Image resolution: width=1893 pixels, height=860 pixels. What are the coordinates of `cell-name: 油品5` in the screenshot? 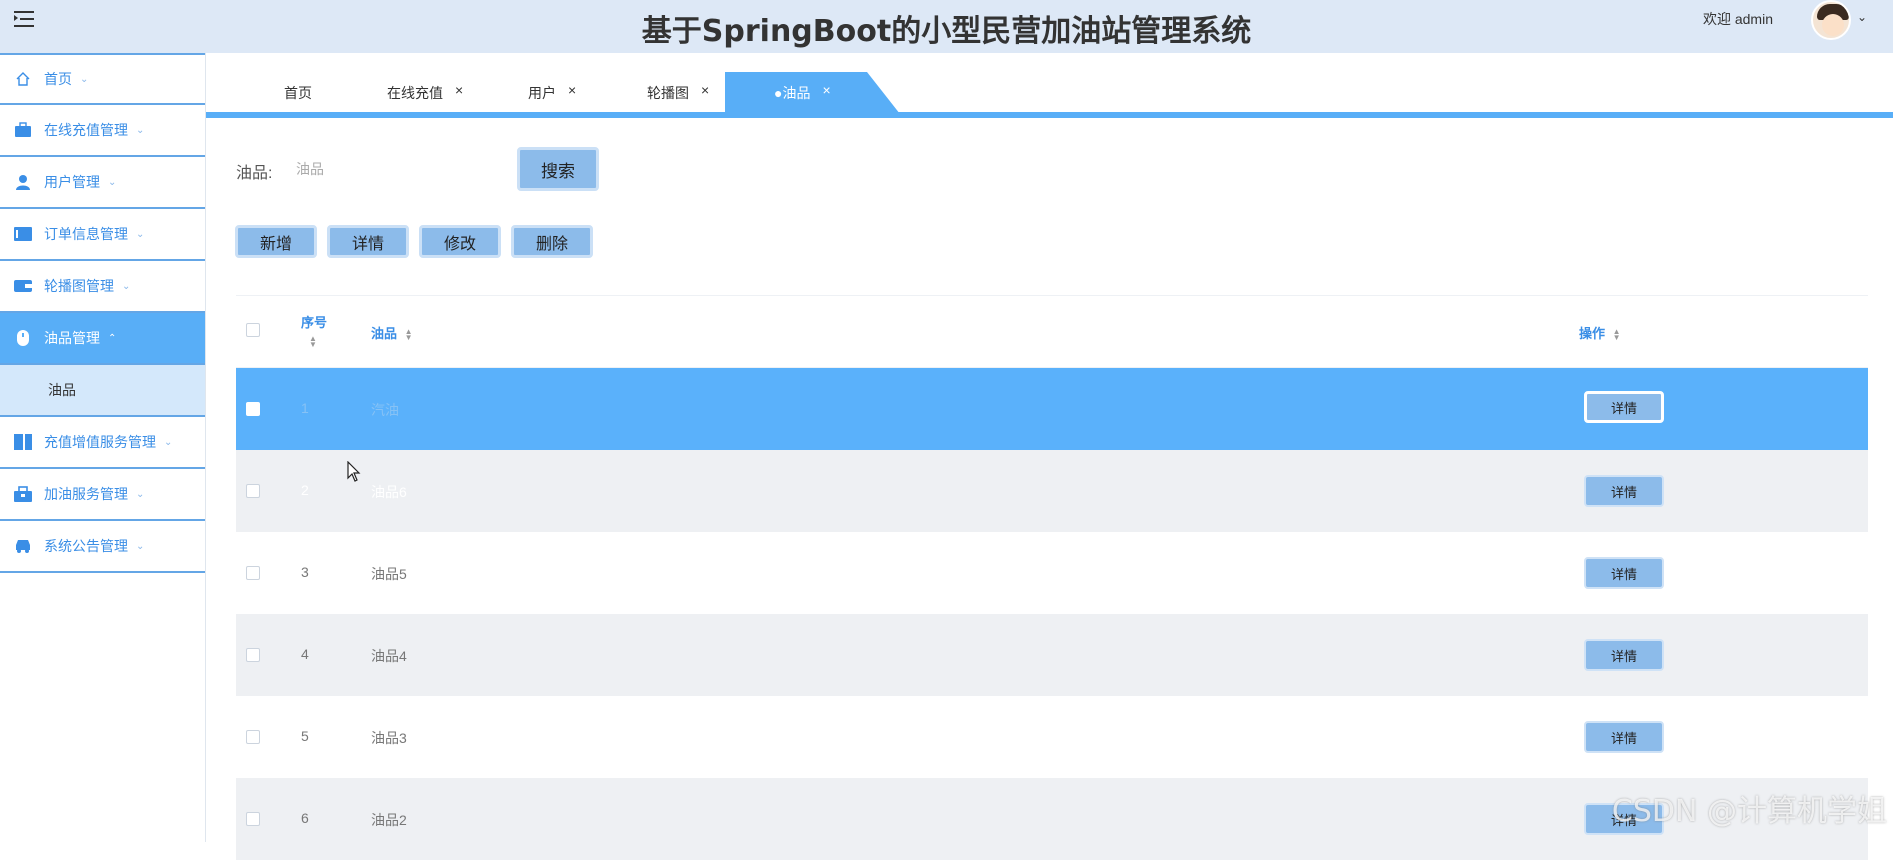 It's located at (389, 574).